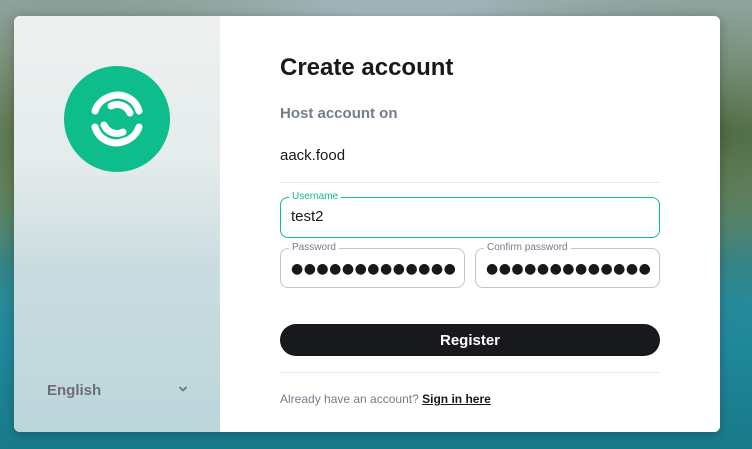  I want to click on language-label: English, so click(74, 390).